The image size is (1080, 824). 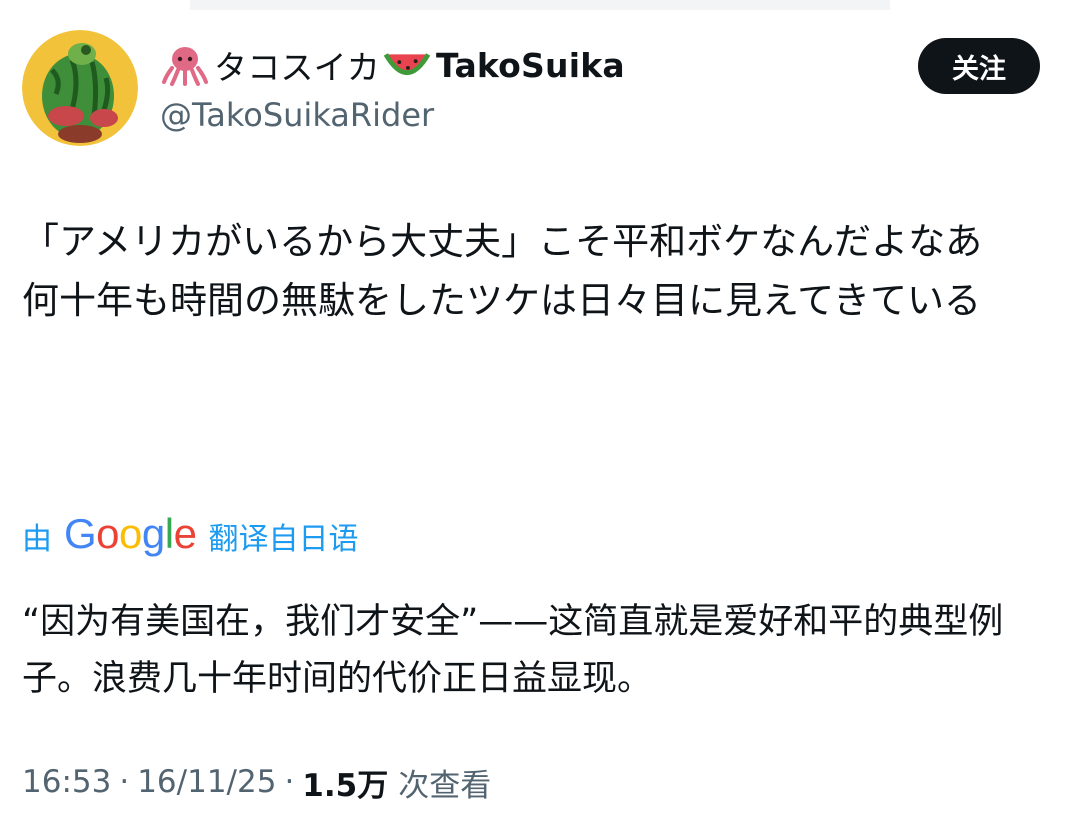 What do you see at coordinates (37, 539) in the screenshot?
I see `translate-prefix: 由` at bounding box center [37, 539].